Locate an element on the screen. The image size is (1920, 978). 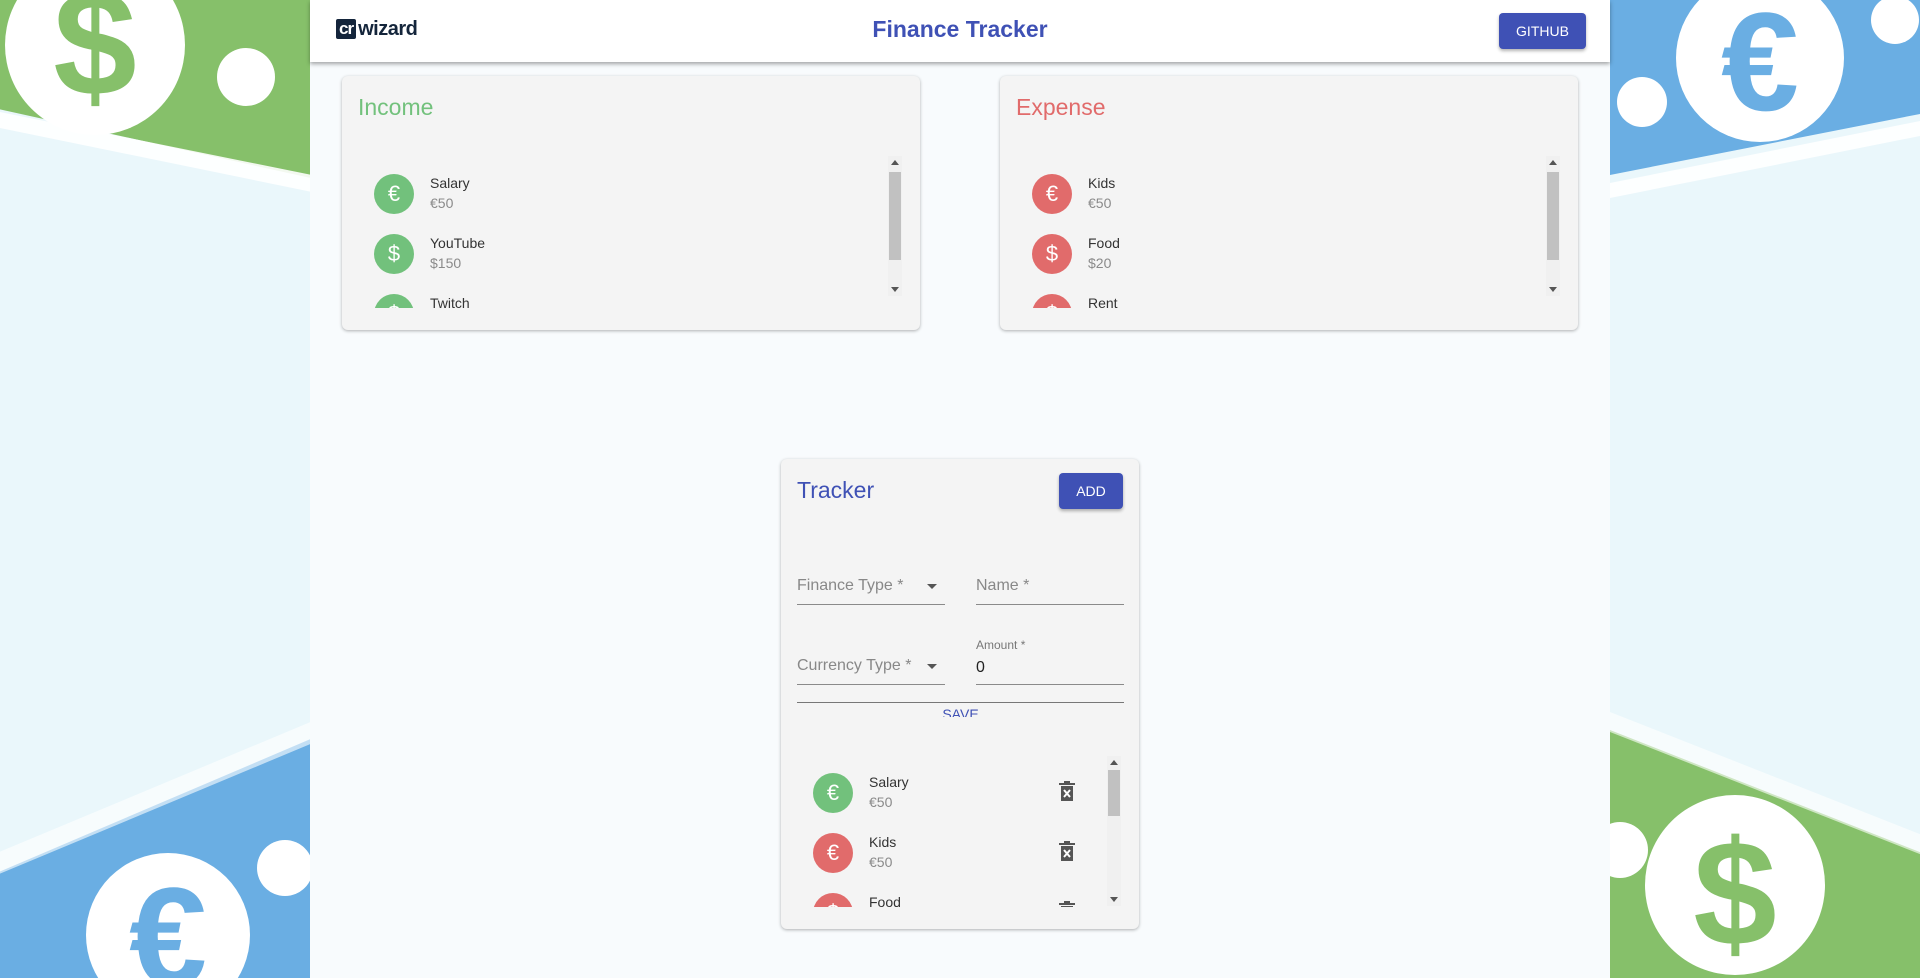
expense-list: € Kids €50 $ Food $20 $ Rent is located at coordinates (1287, 241).